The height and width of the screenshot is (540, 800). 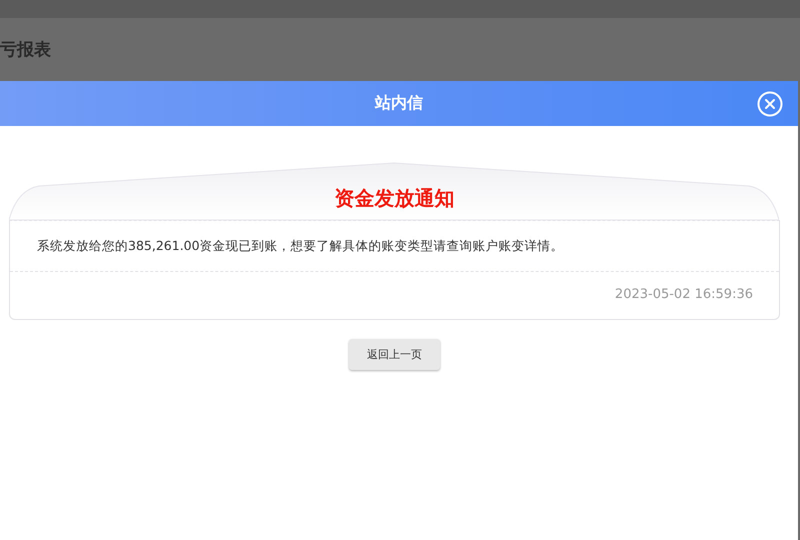 What do you see at coordinates (395, 198) in the screenshot?
I see `notice-heading: 资金发放通知` at bounding box center [395, 198].